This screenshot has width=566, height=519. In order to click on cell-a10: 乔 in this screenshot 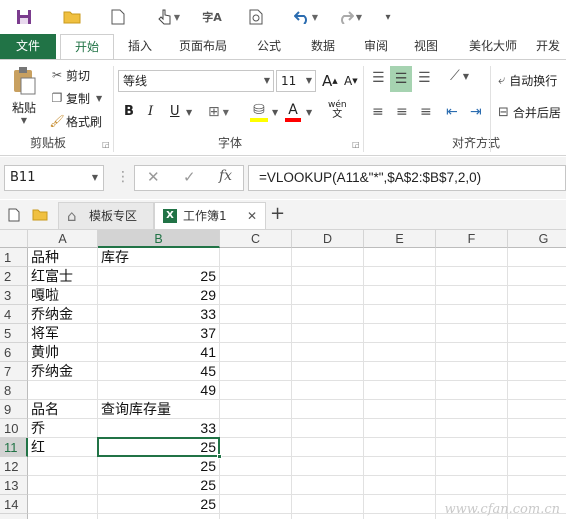, I will do `click(63, 428)`.